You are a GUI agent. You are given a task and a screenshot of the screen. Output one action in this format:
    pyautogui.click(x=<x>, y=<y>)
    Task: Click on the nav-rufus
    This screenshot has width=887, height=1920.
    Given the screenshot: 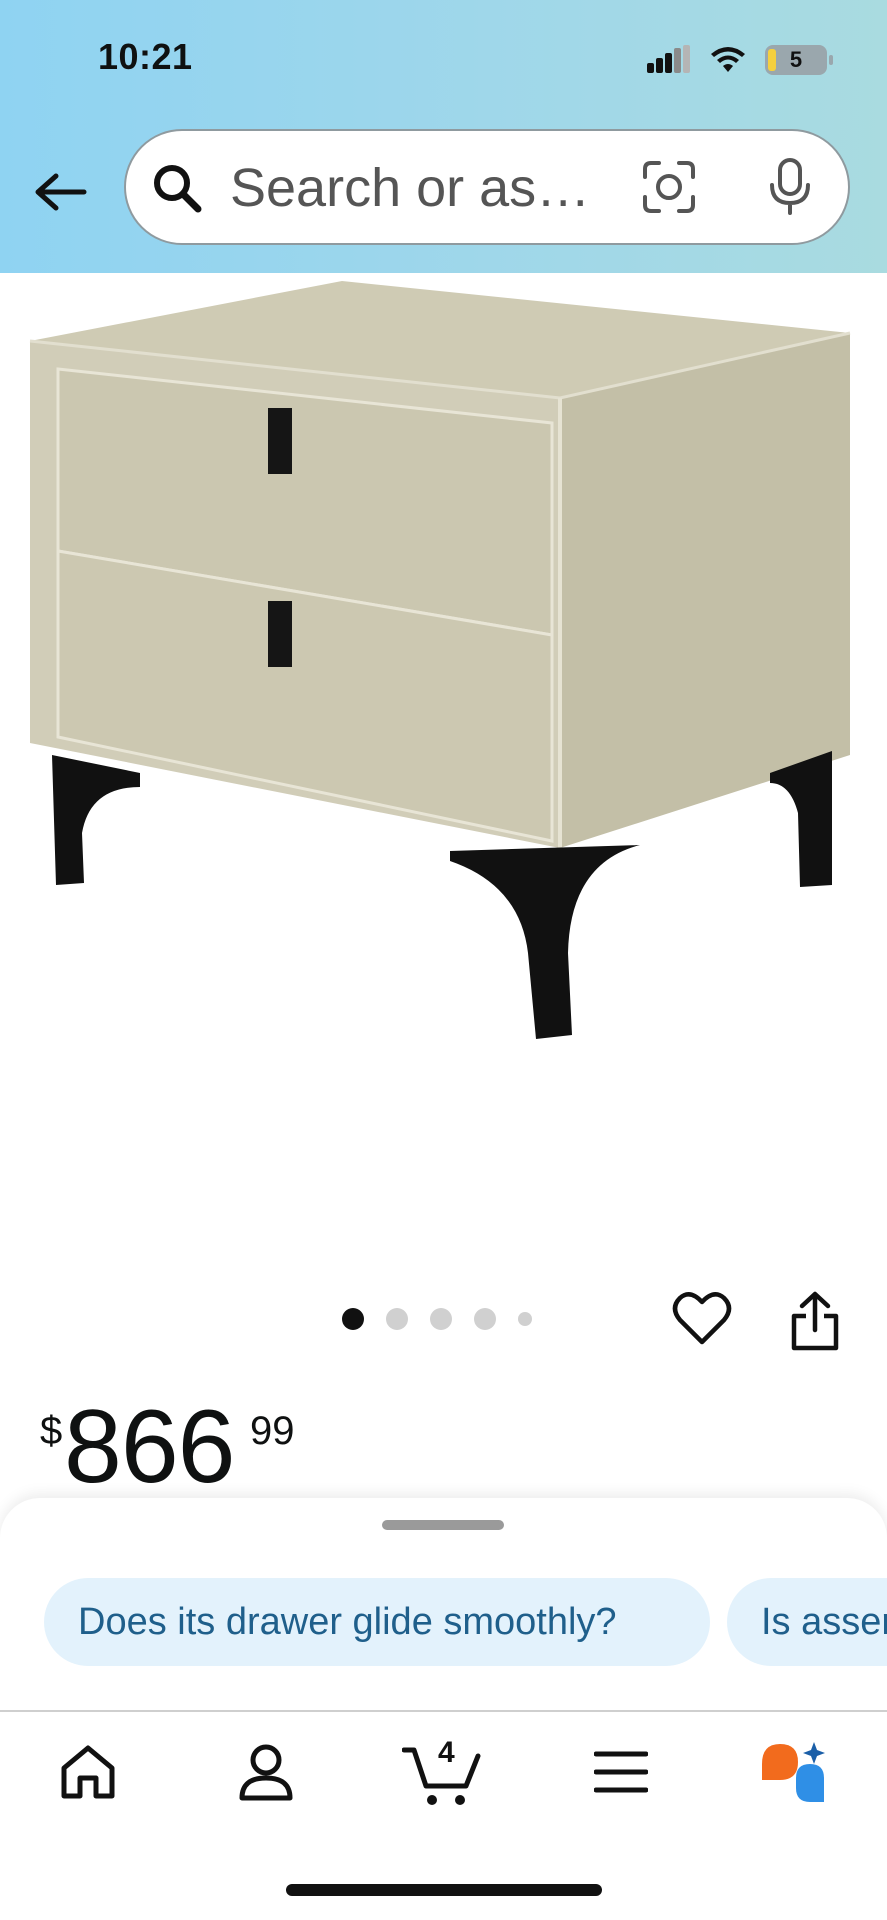 What is the action you would take?
    pyautogui.click(x=794, y=1774)
    